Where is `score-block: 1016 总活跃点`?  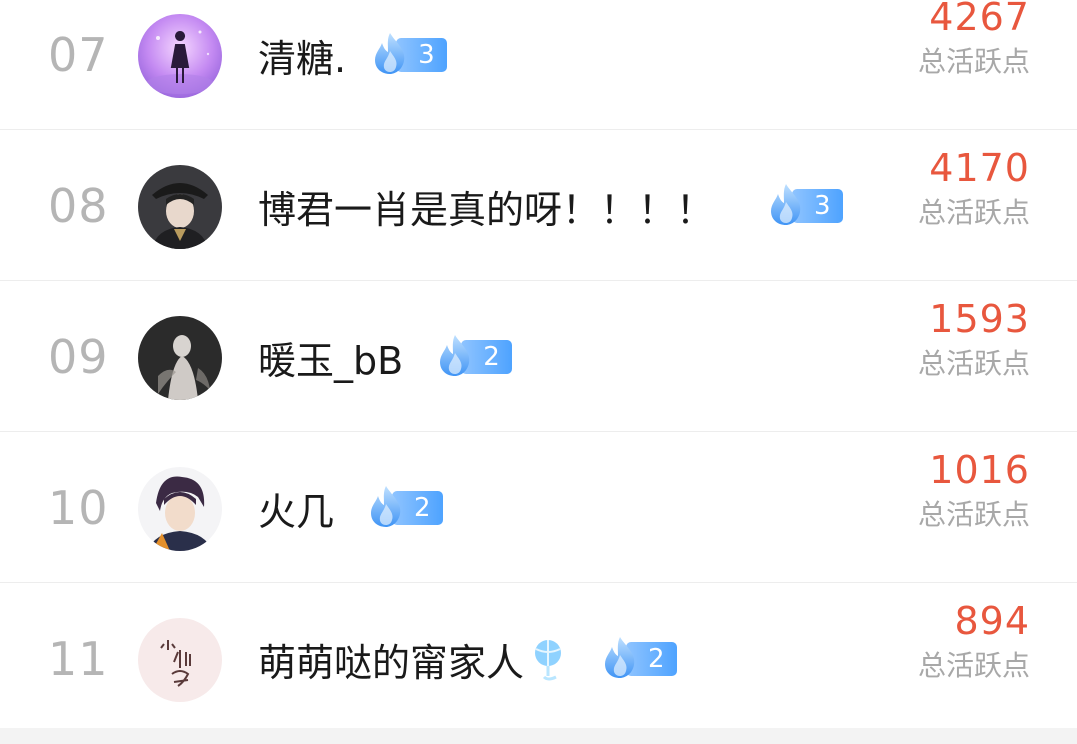 score-block: 1016 总活跃点 is located at coordinates (974, 491).